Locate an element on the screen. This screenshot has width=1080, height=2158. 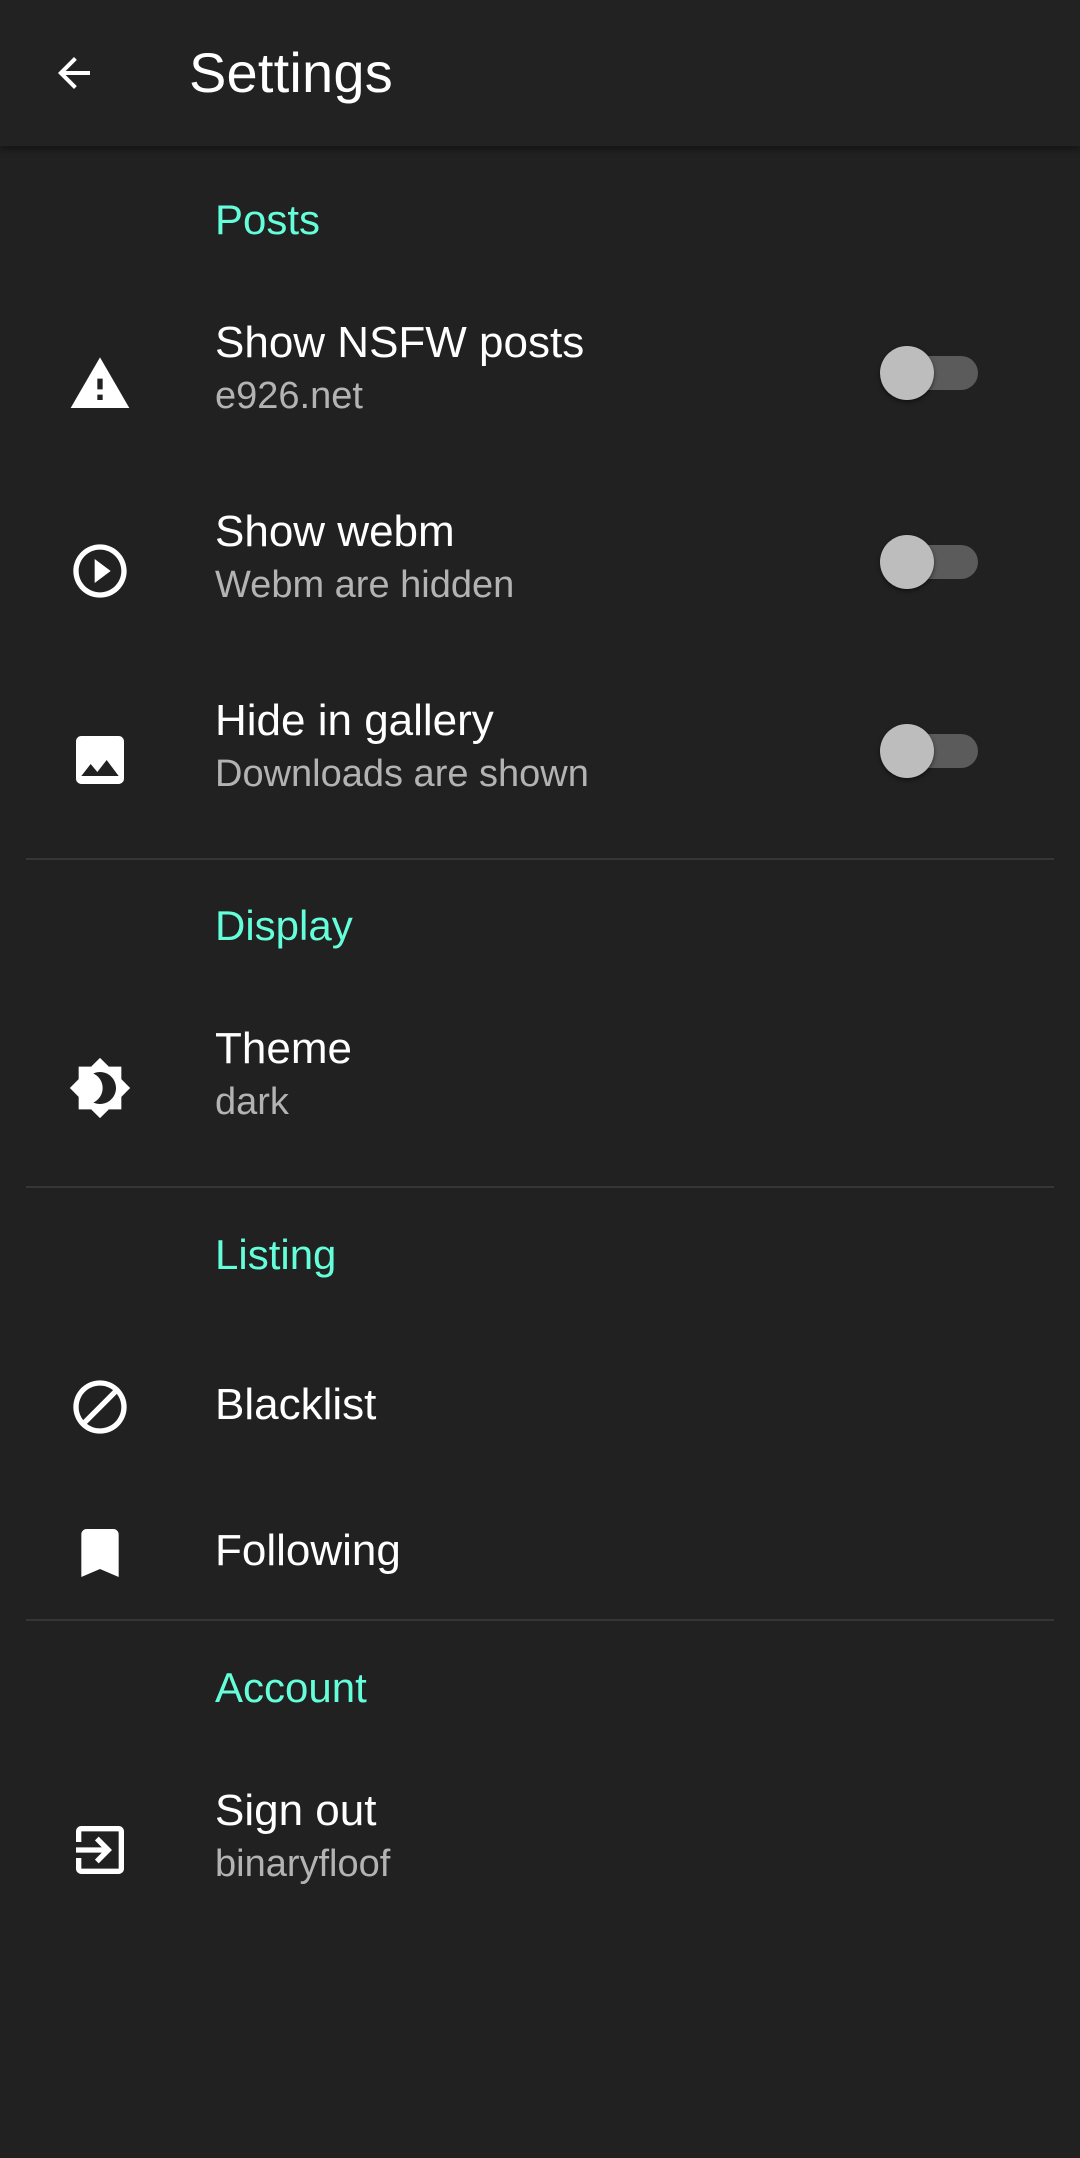
setting-row-following: Following is located at coordinates (540, 1553).